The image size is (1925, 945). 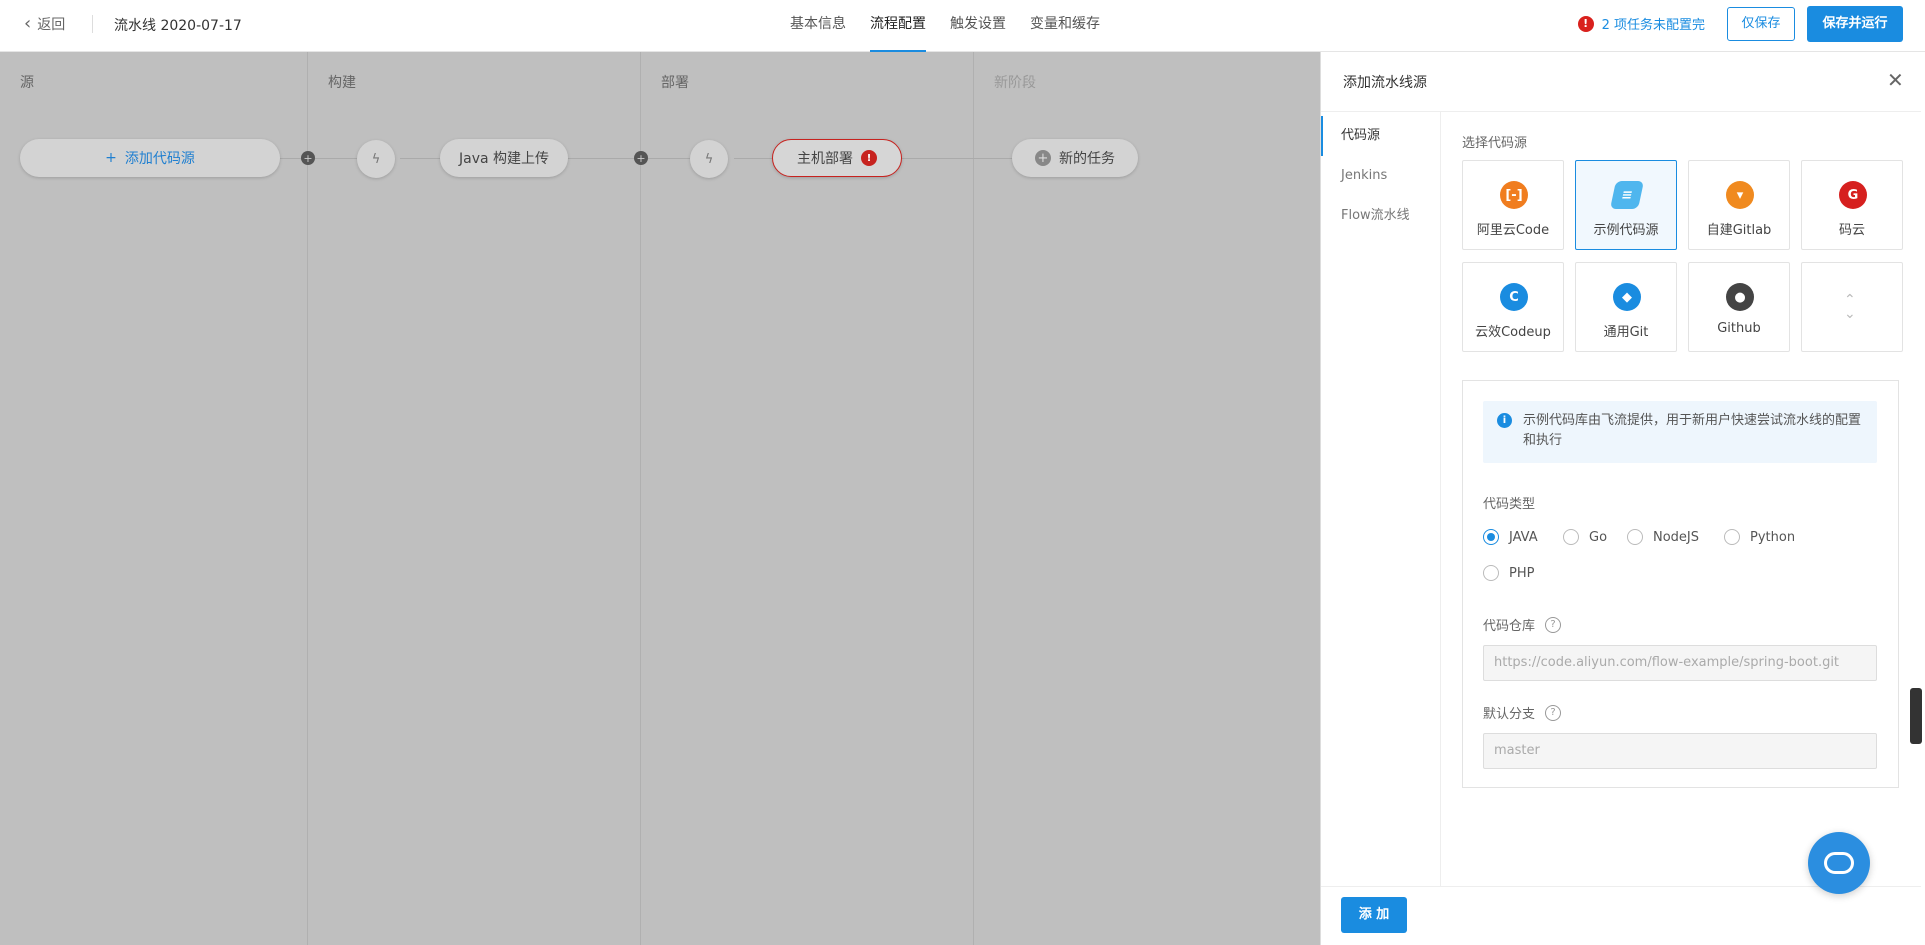 I want to click on source-card-label: 示例代码源, so click(x=1626, y=230).